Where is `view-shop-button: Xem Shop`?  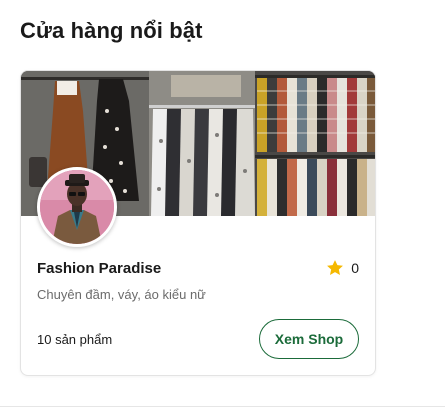 view-shop-button: Xem Shop is located at coordinates (309, 339).